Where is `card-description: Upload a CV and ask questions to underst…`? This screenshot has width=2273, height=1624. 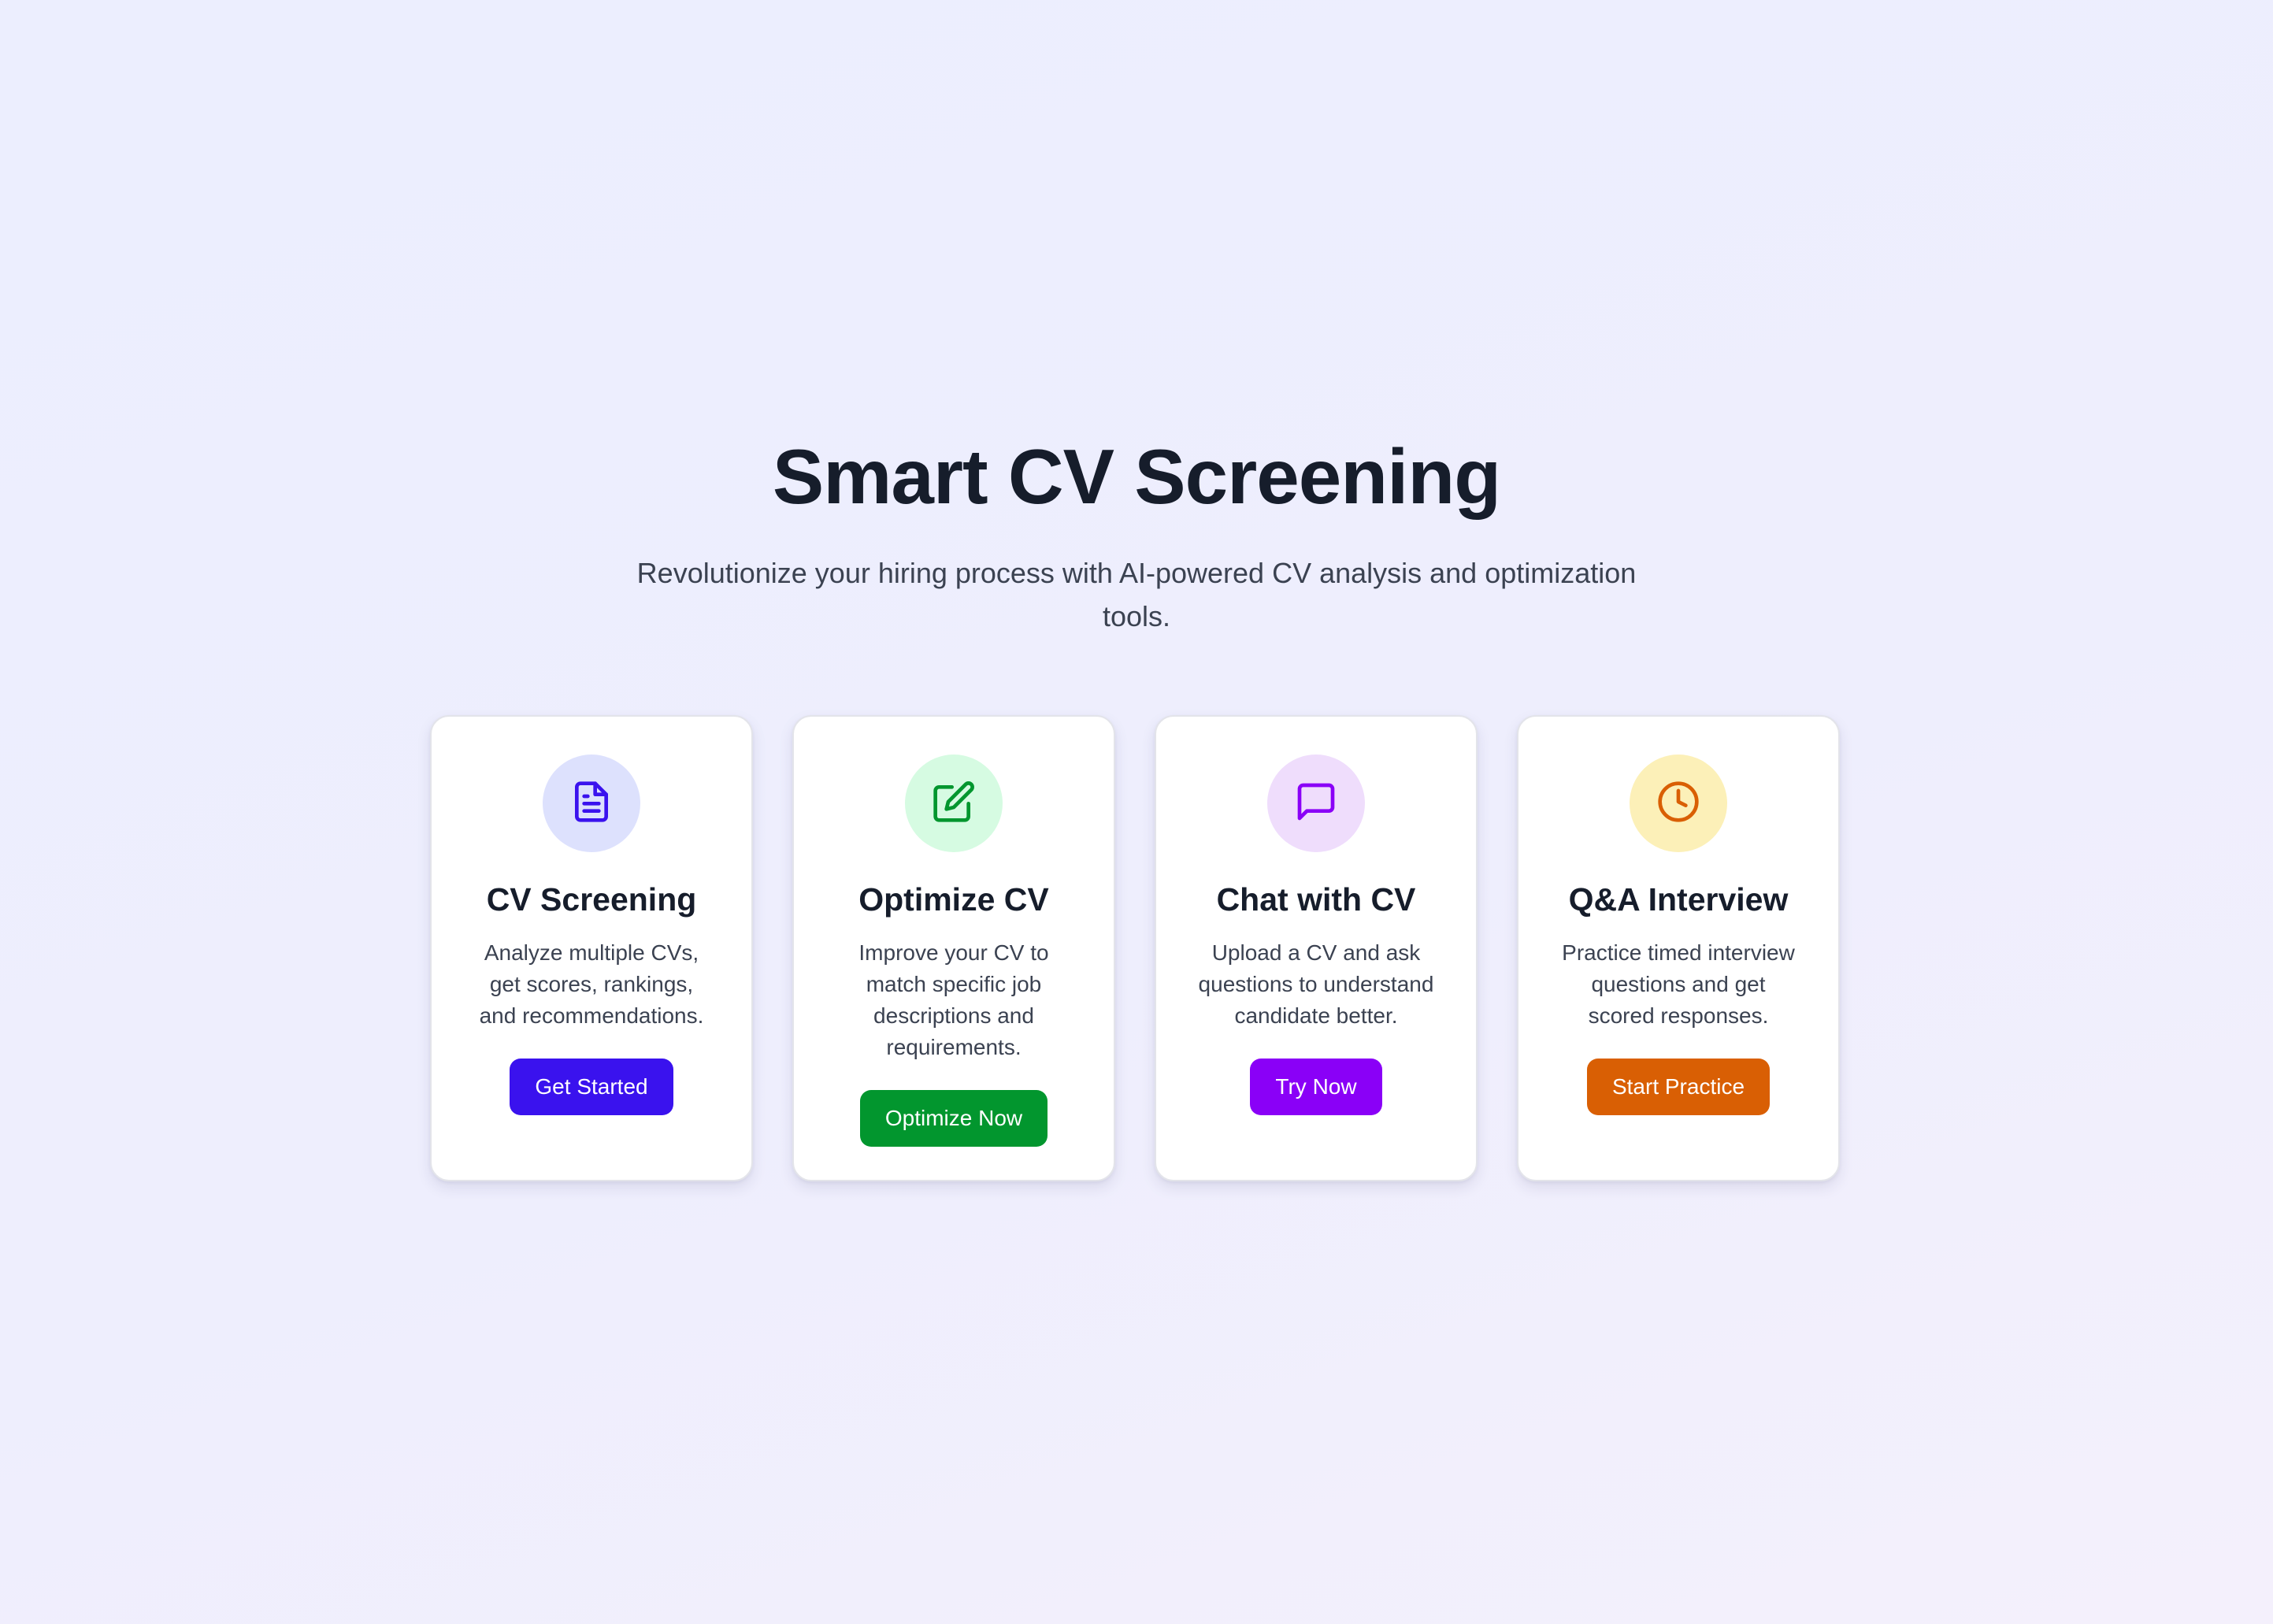 card-description: Upload a CV and ask questions to underst… is located at coordinates (1316, 984).